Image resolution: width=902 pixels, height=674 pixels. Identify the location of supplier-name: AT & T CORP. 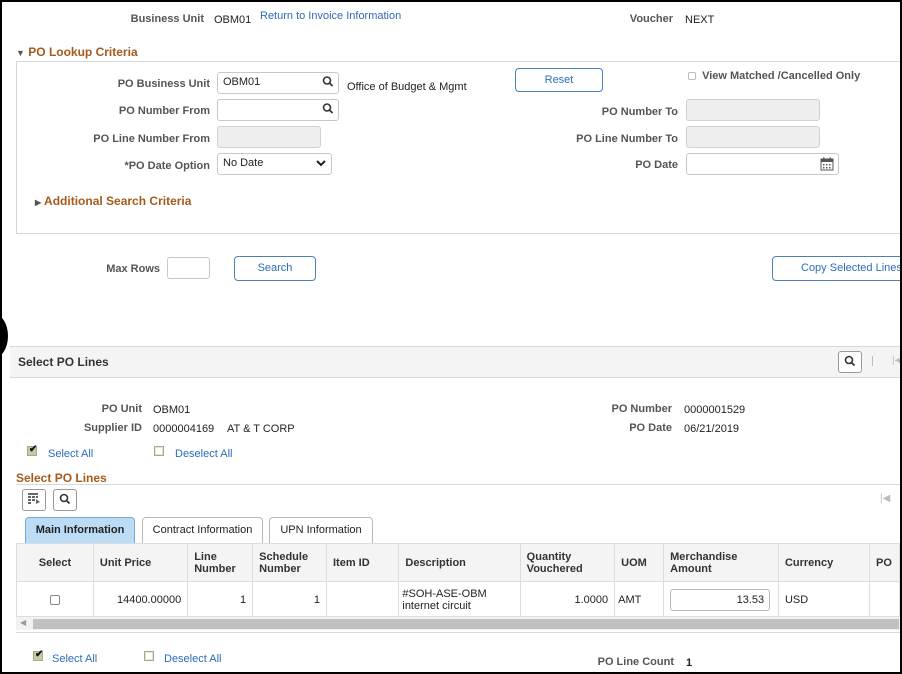
(261, 429).